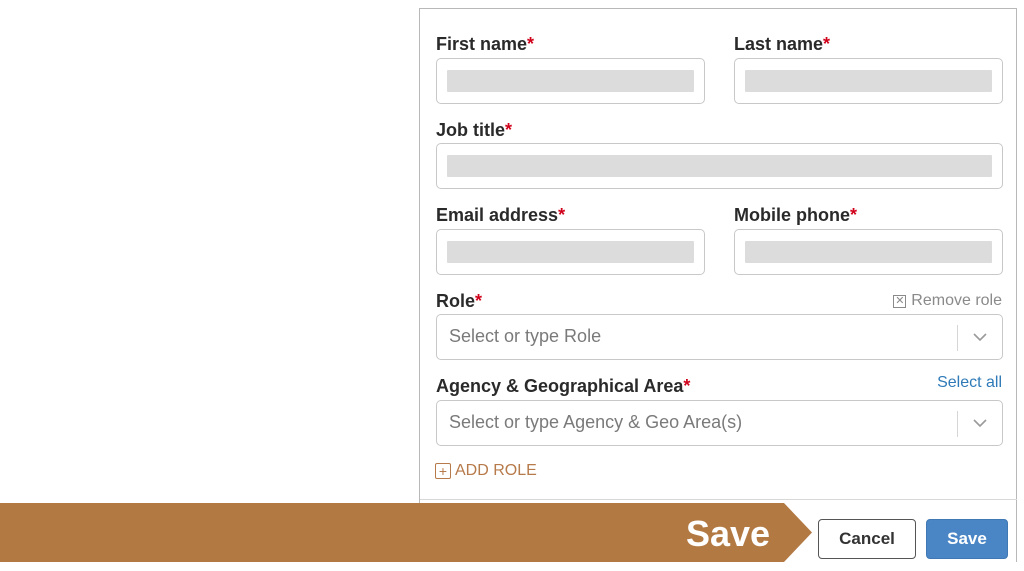 This screenshot has width=1024, height=571. I want to click on job-title-label: Job title*, so click(474, 130).